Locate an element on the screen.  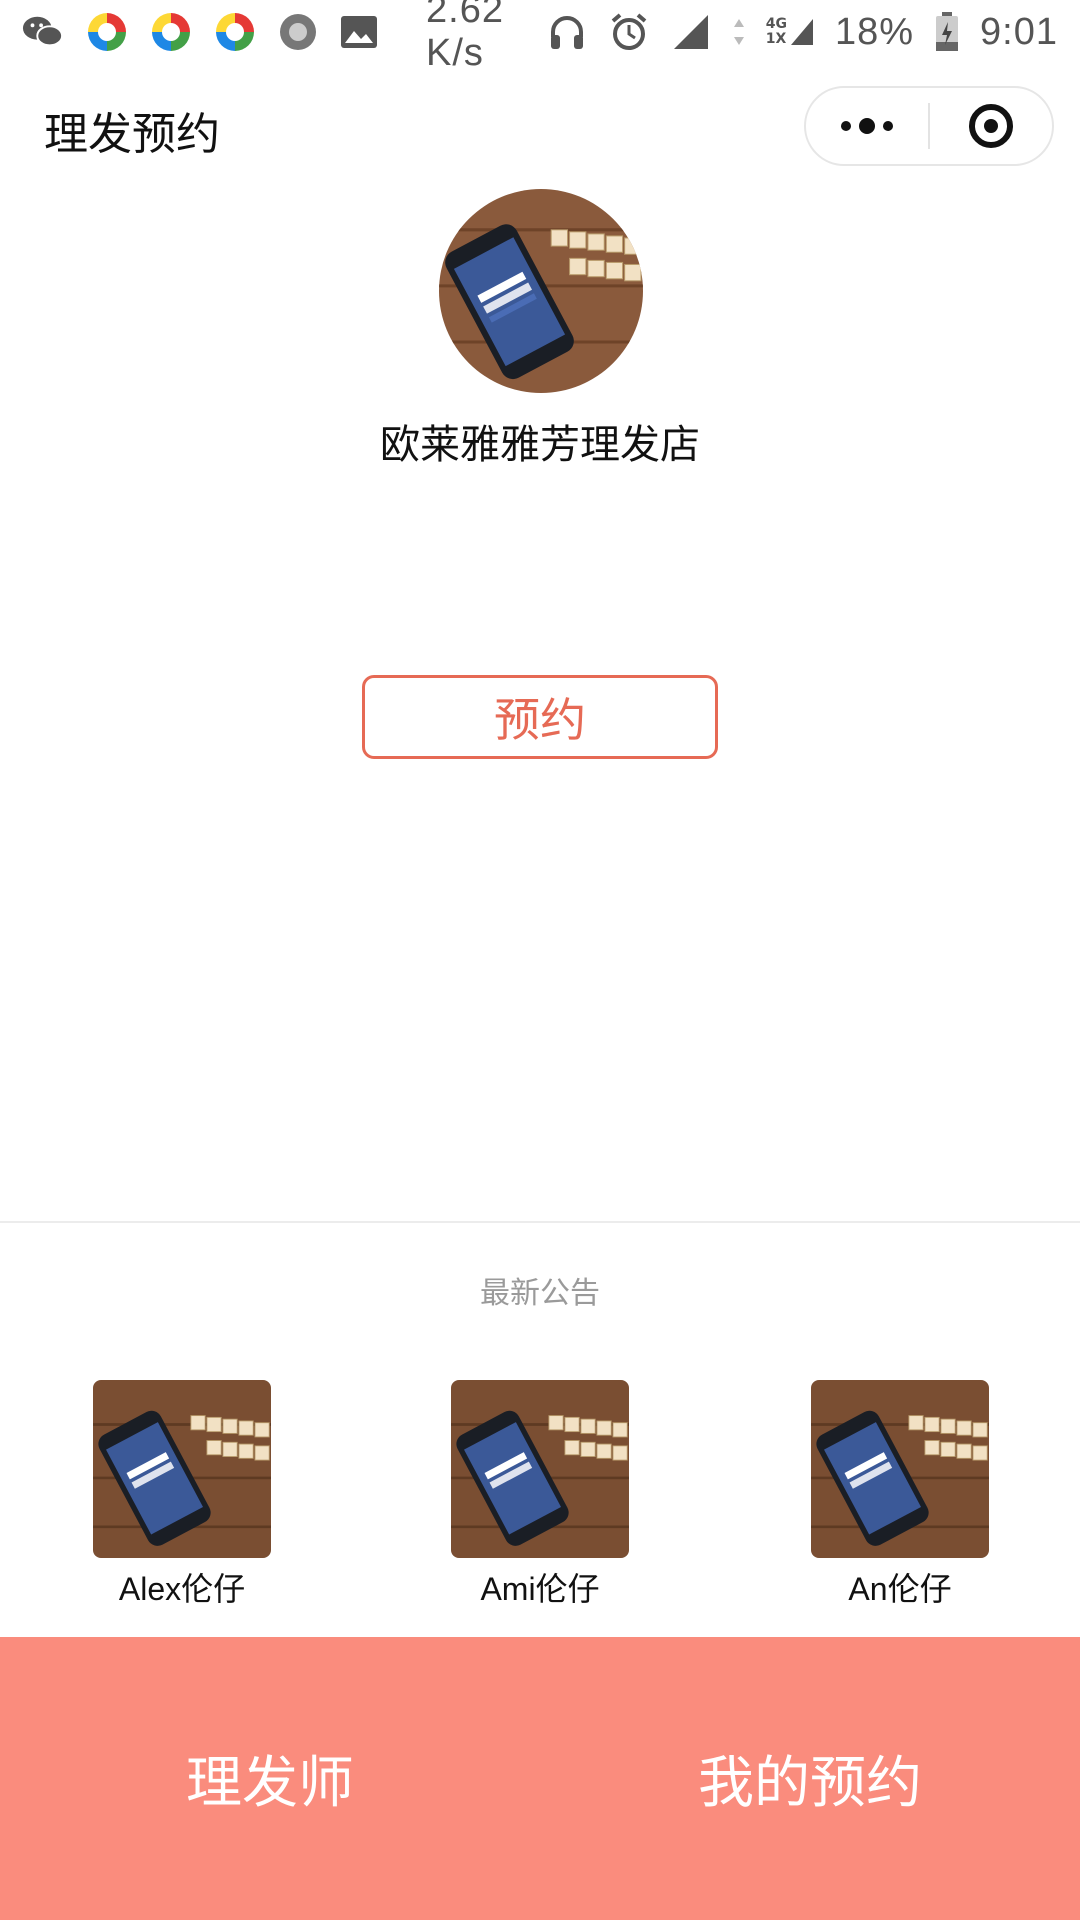
bottom-tab-bar: 理发师 我的预约 is located at coordinates (540, 1778).